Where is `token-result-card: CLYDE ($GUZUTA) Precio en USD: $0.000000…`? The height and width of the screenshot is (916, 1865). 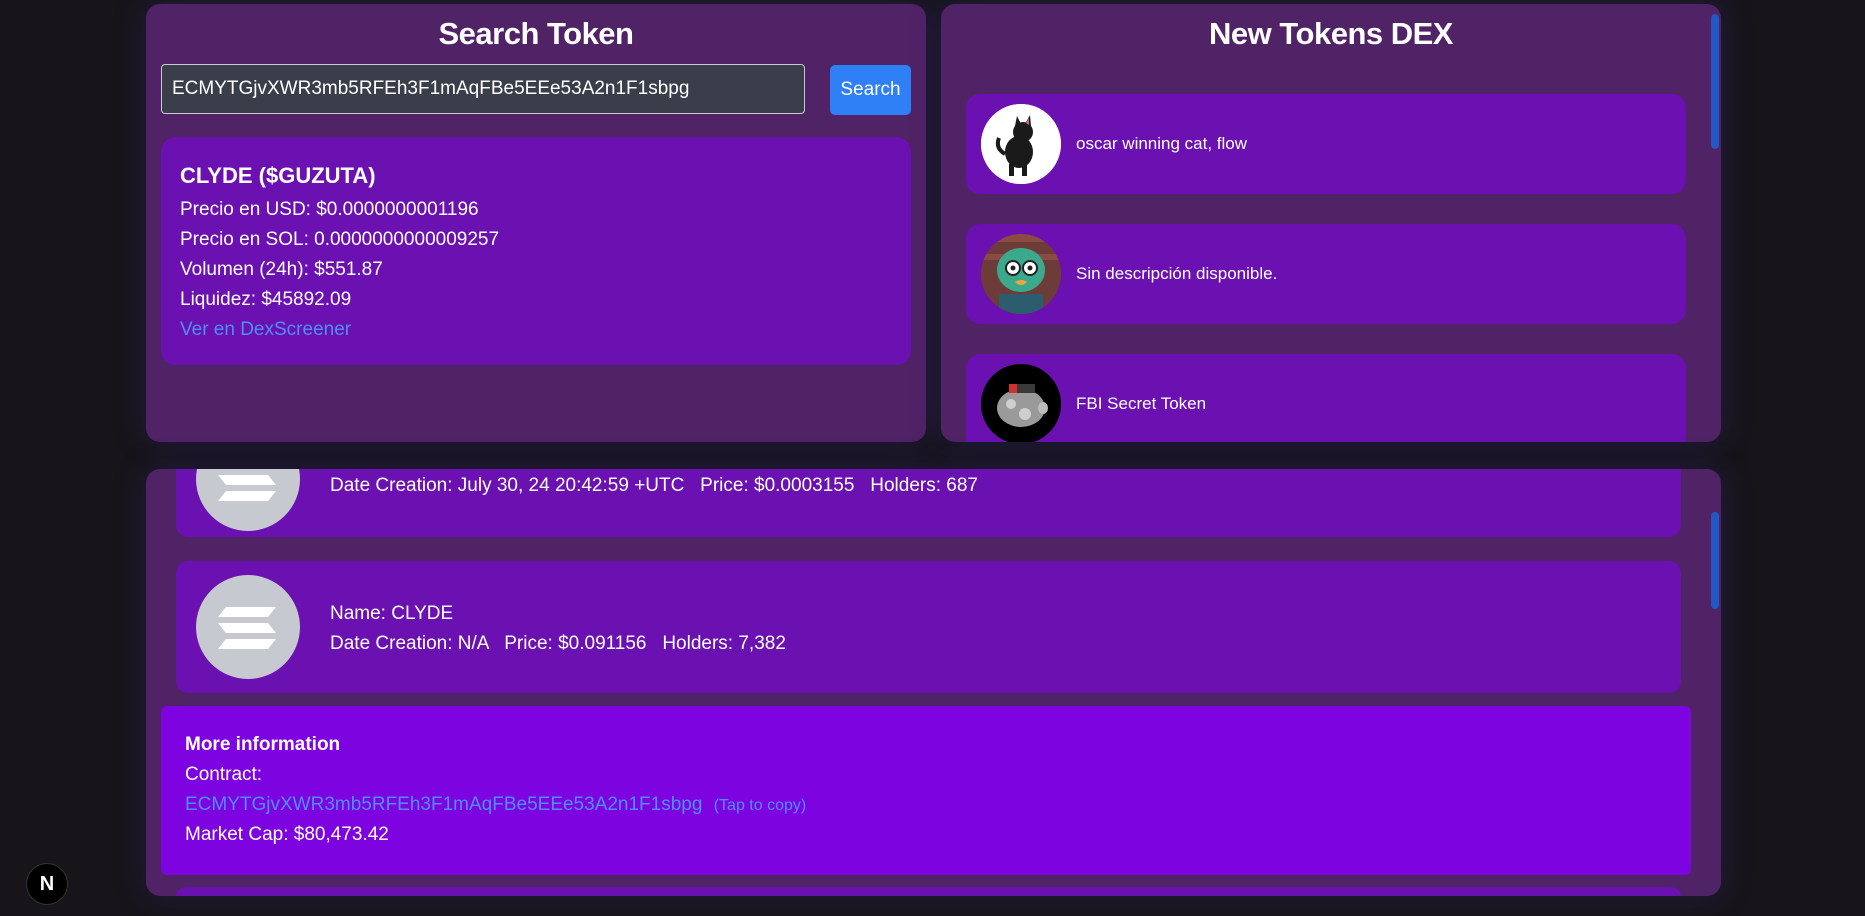 token-result-card: CLYDE ($GUZUTA) Precio en USD: $0.000000… is located at coordinates (536, 251).